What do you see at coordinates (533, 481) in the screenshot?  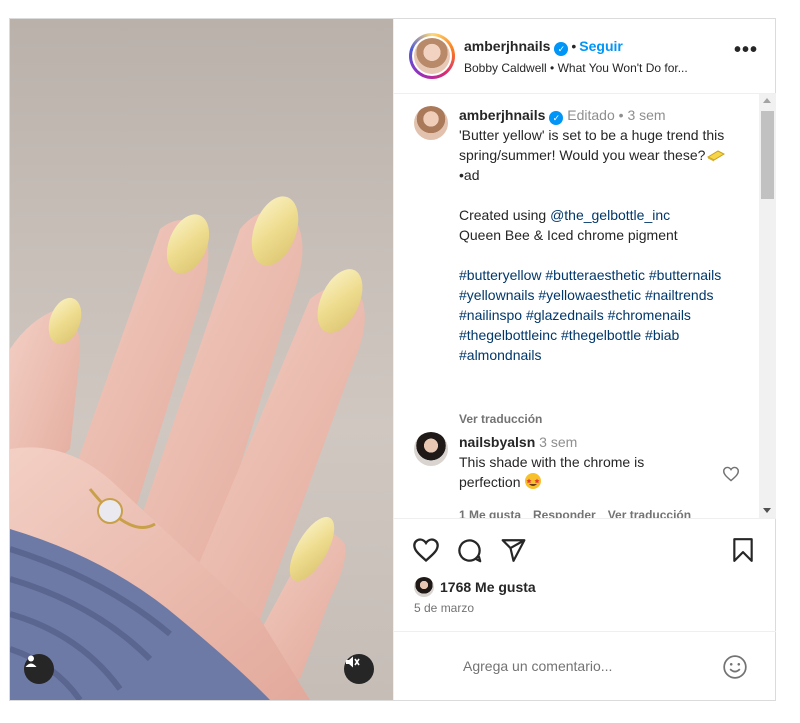 I see `star-struck-emoji-icon` at bounding box center [533, 481].